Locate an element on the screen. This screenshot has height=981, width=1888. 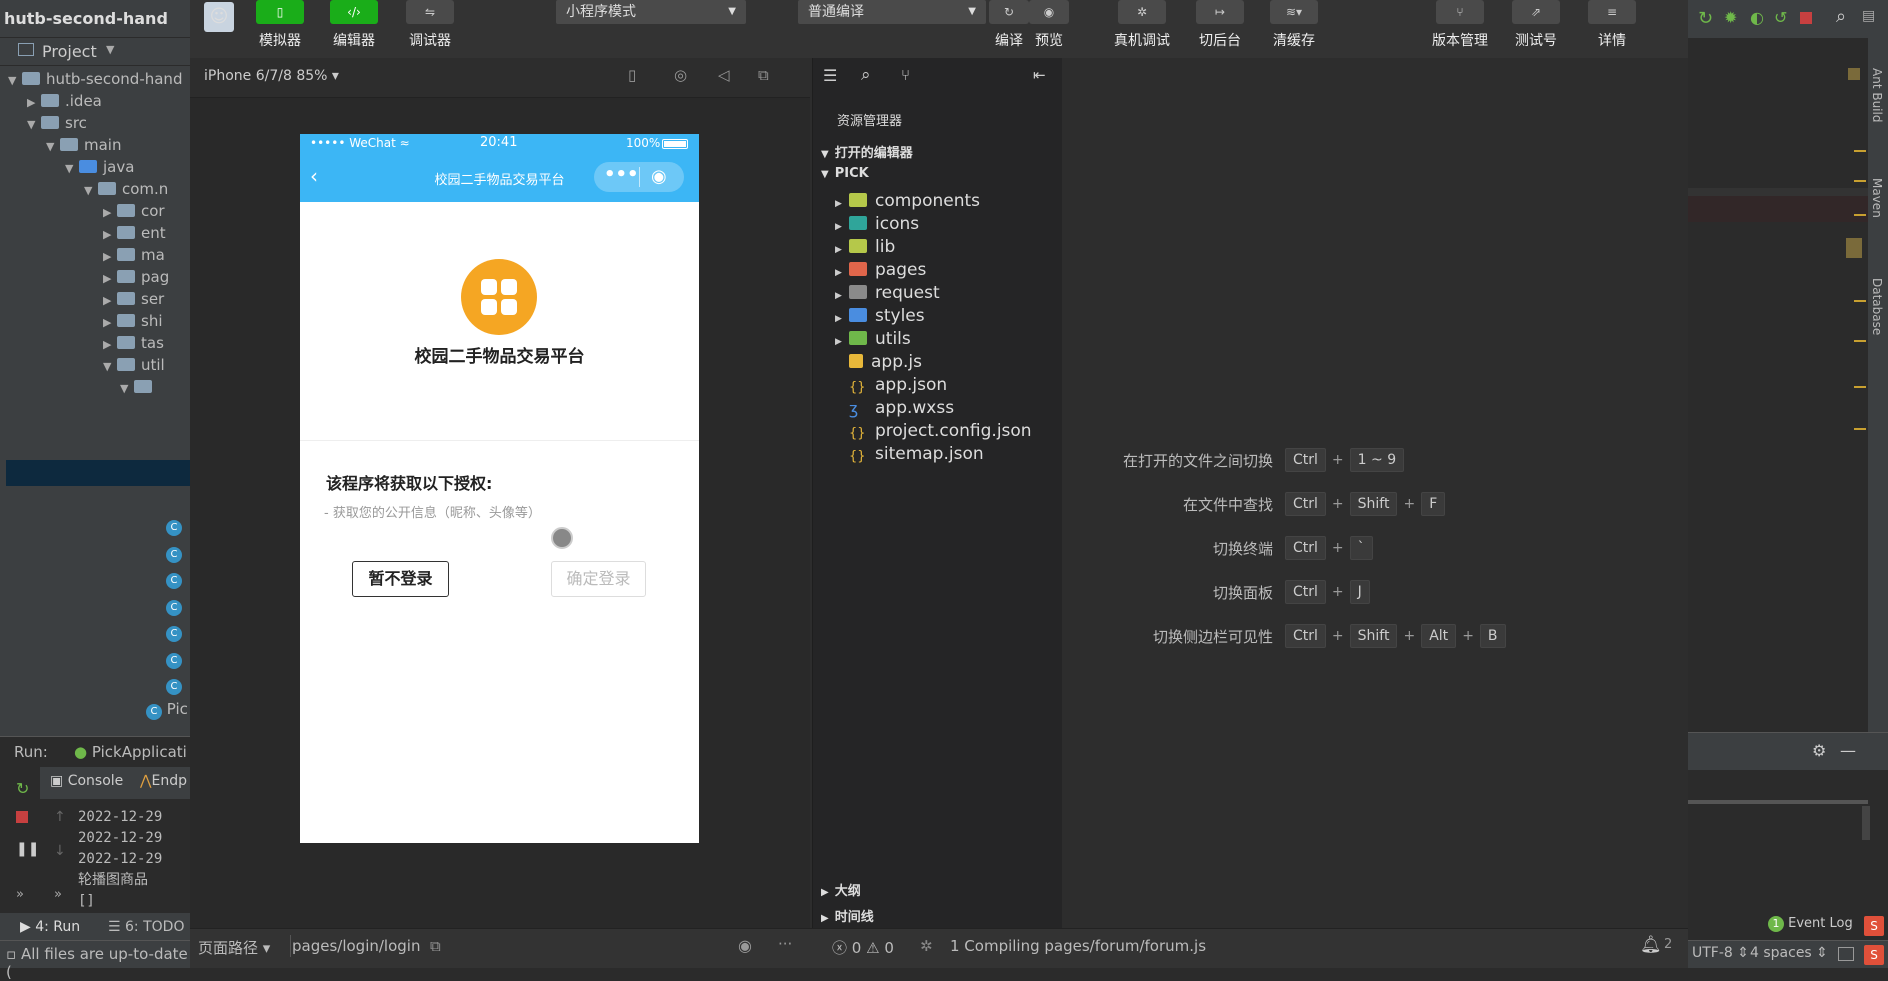
scroll-thumb is located at coordinates (1854, 248).